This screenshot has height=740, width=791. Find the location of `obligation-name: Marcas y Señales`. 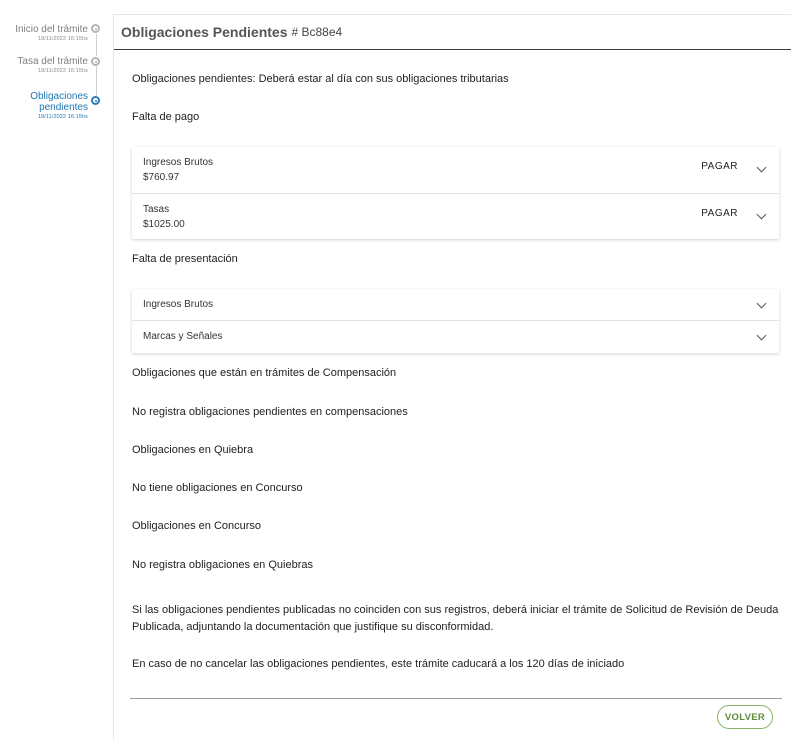

obligation-name: Marcas y Señales is located at coordinates (183, 336).